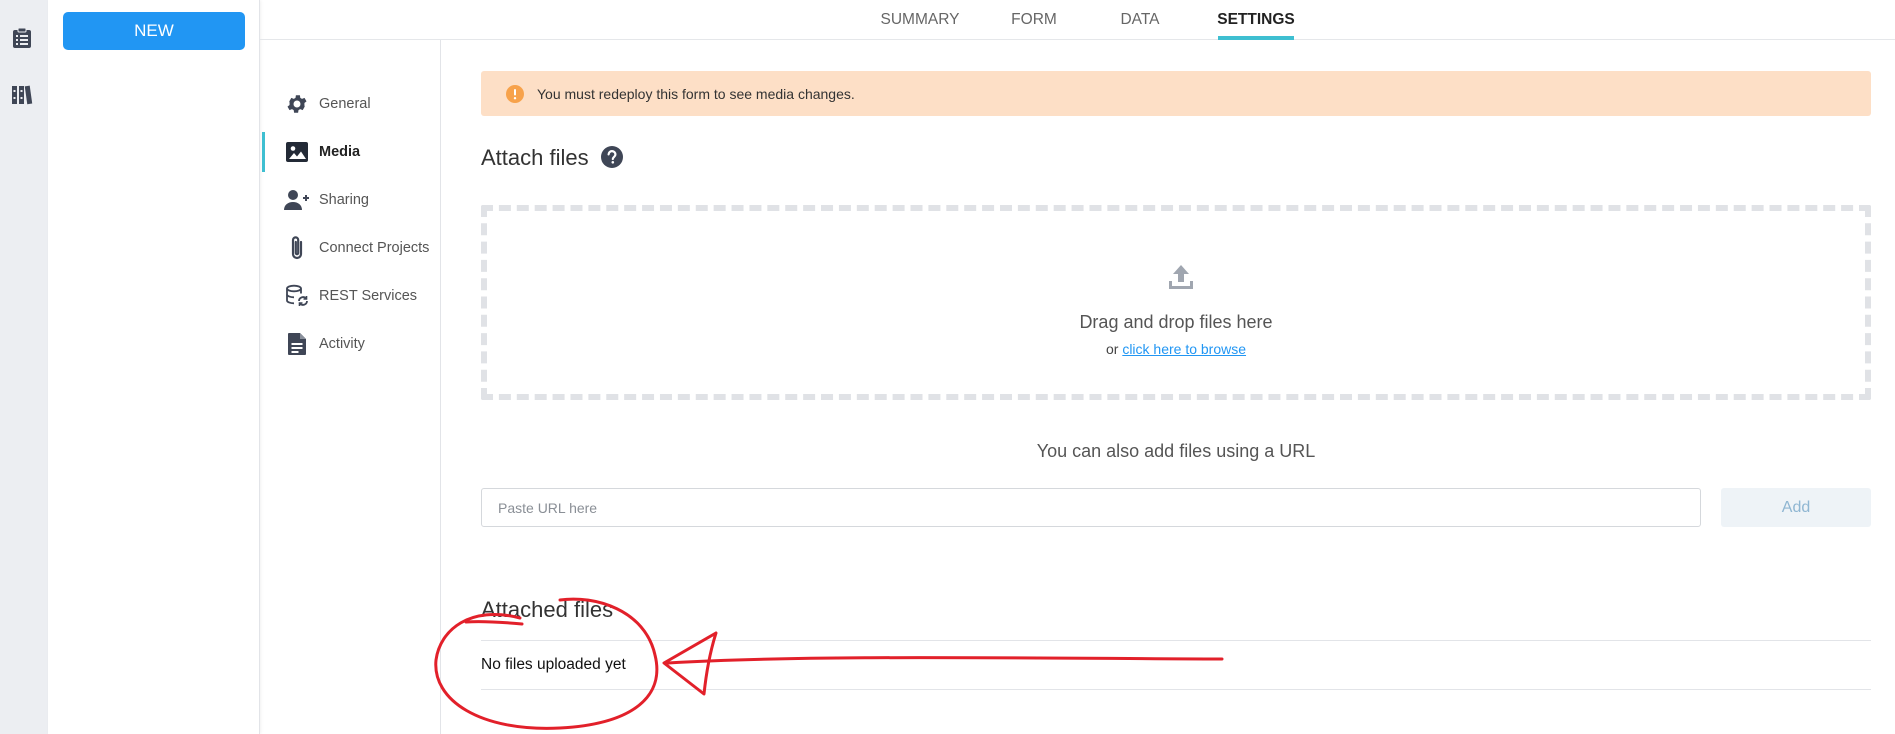  I want to click on help-icon, so click(612, 157).